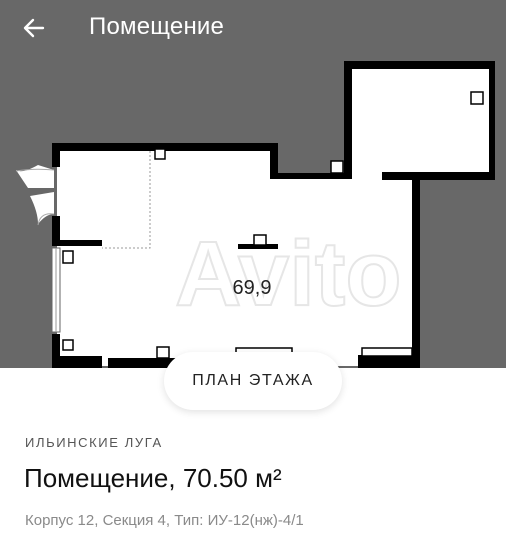 The height and width of the screenshot is (540, 506). I want to click on listing-details: Корпус 12, Секция 4, Тип: ИУ-12(нж)-4/1, so click(164, 520).